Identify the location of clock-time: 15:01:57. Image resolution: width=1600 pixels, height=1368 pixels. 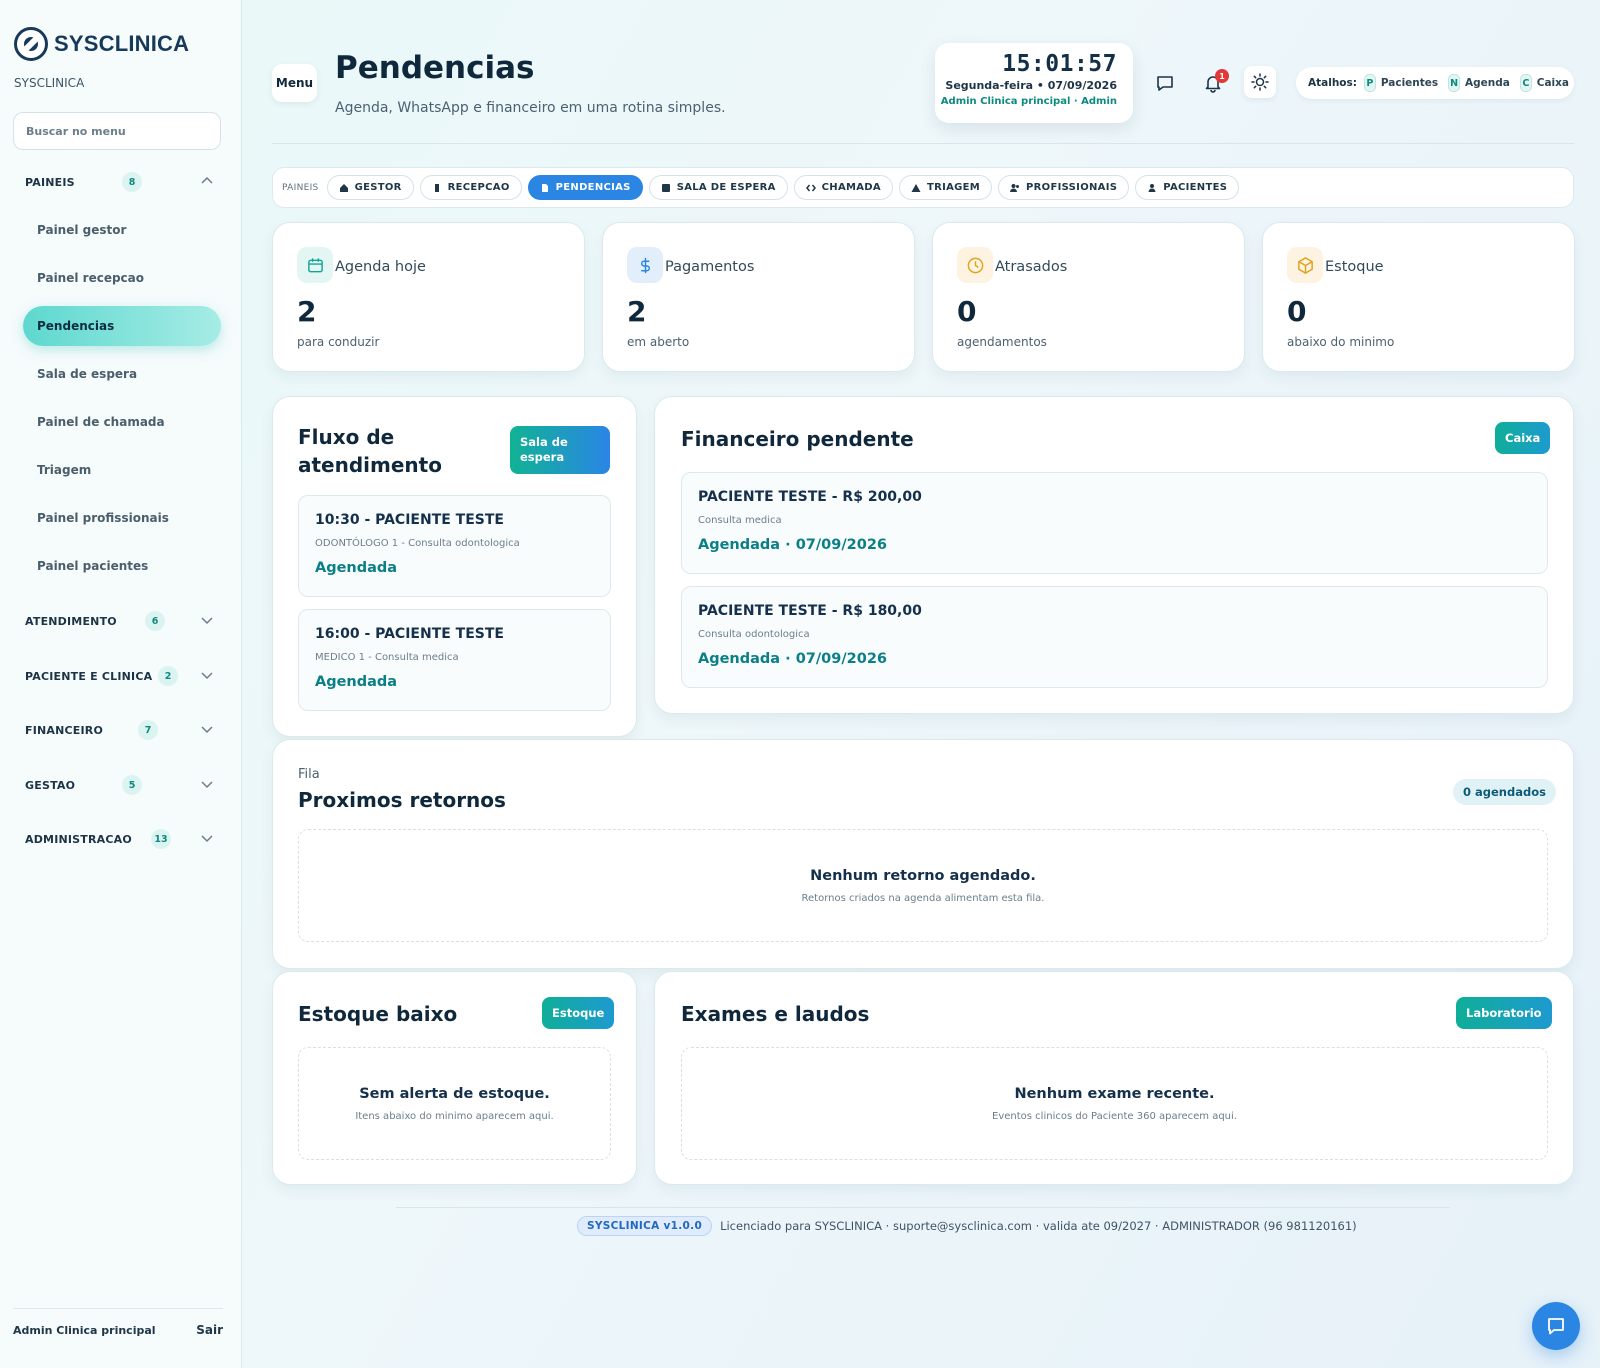
(1059, 64).